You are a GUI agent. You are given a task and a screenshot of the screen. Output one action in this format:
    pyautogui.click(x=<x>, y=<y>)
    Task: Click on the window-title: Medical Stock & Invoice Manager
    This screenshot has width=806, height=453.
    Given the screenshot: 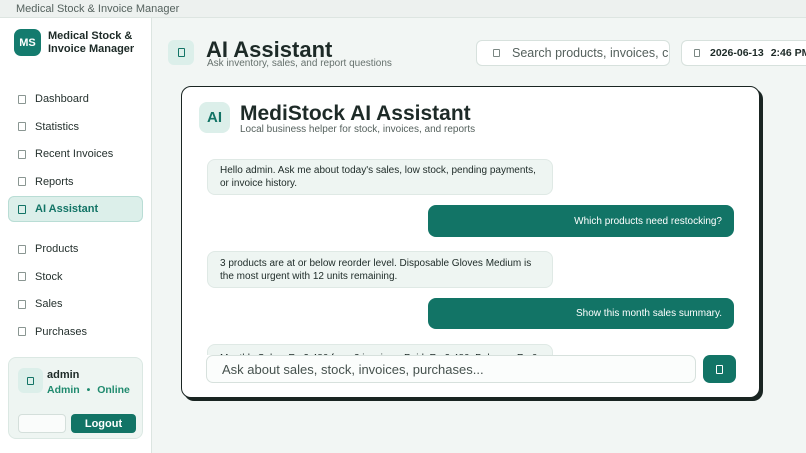 What is the action you would take?
    pyautogui.click(x=403, y=9)
    